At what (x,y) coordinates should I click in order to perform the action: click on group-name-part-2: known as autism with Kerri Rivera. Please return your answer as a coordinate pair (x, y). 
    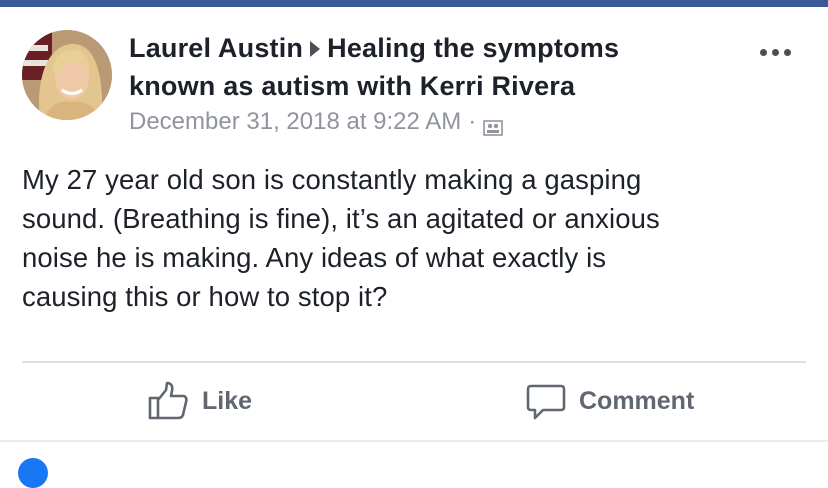
    Looking at the image, I should click on (352, 86).